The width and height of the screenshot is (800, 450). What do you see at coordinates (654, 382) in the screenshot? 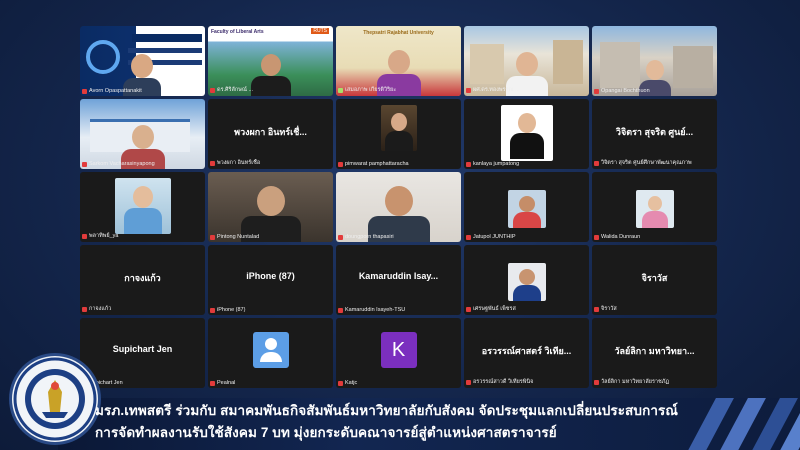
I see `participant-name: วัลย์ลิกา มหาวิทยาลัยราชภัฏ` at bounding box center [654, 382].